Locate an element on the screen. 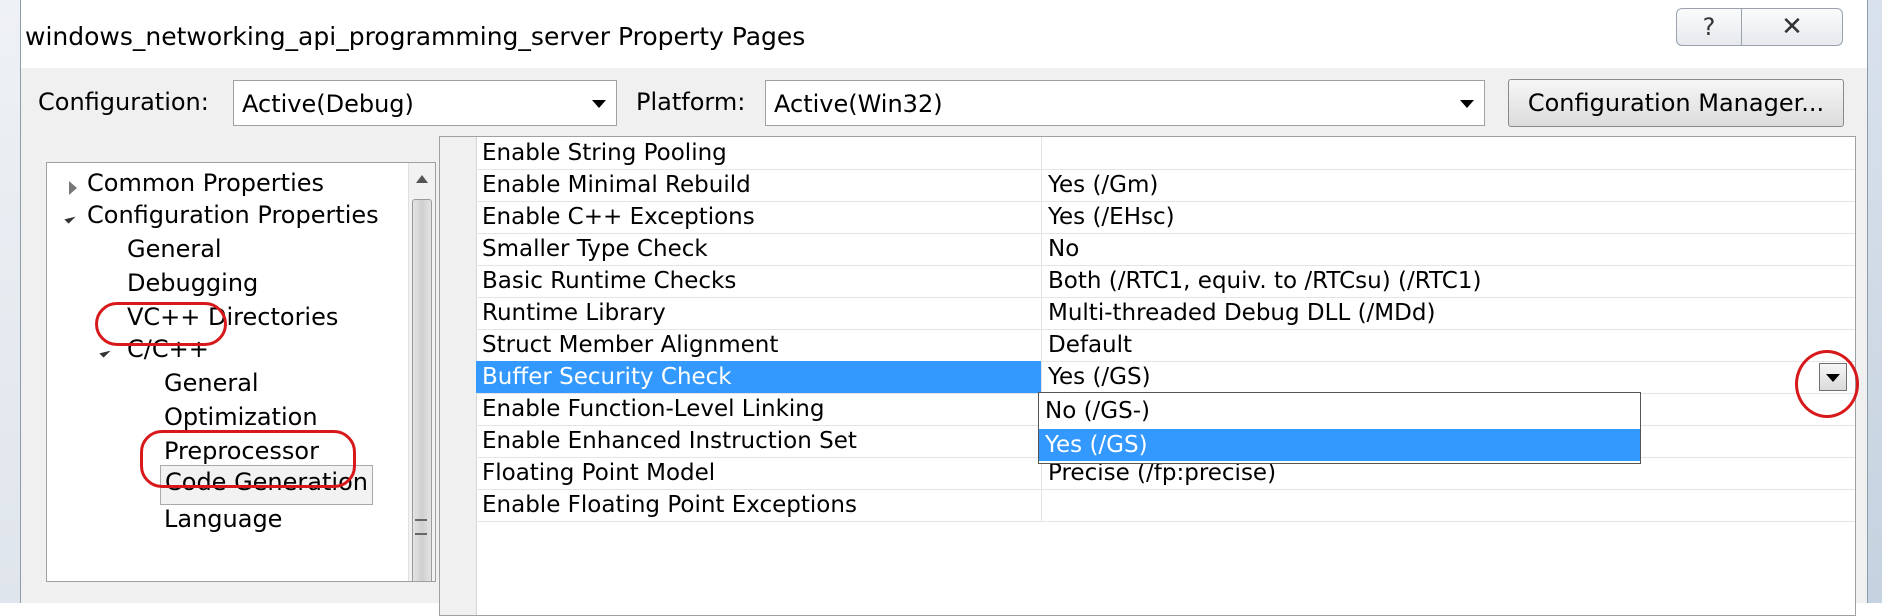 The image size is (1882, 616). tree-item-language: Language is located at coordinates (223, 519).